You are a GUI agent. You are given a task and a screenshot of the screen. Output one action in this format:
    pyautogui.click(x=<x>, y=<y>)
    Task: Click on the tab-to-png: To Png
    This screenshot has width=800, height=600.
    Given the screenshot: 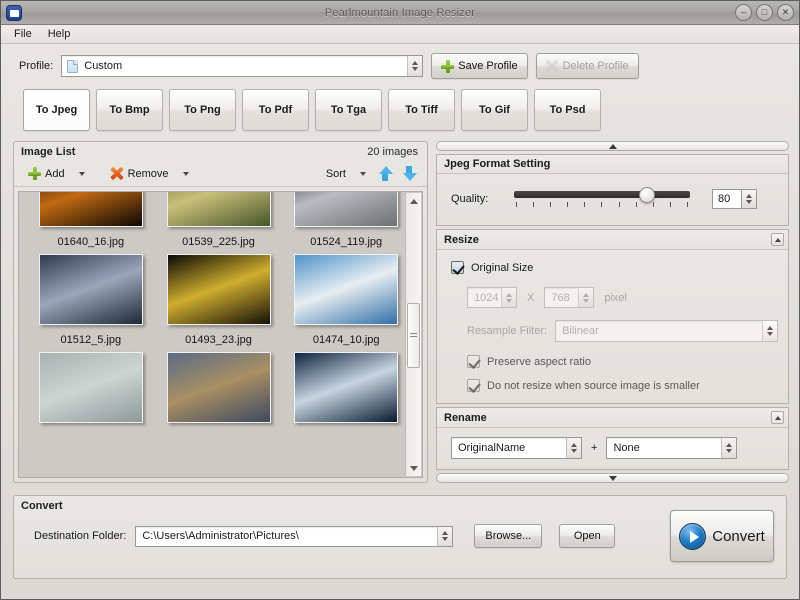 What is the action you would take?
    pyautogui.click(x=202, y=110)
    